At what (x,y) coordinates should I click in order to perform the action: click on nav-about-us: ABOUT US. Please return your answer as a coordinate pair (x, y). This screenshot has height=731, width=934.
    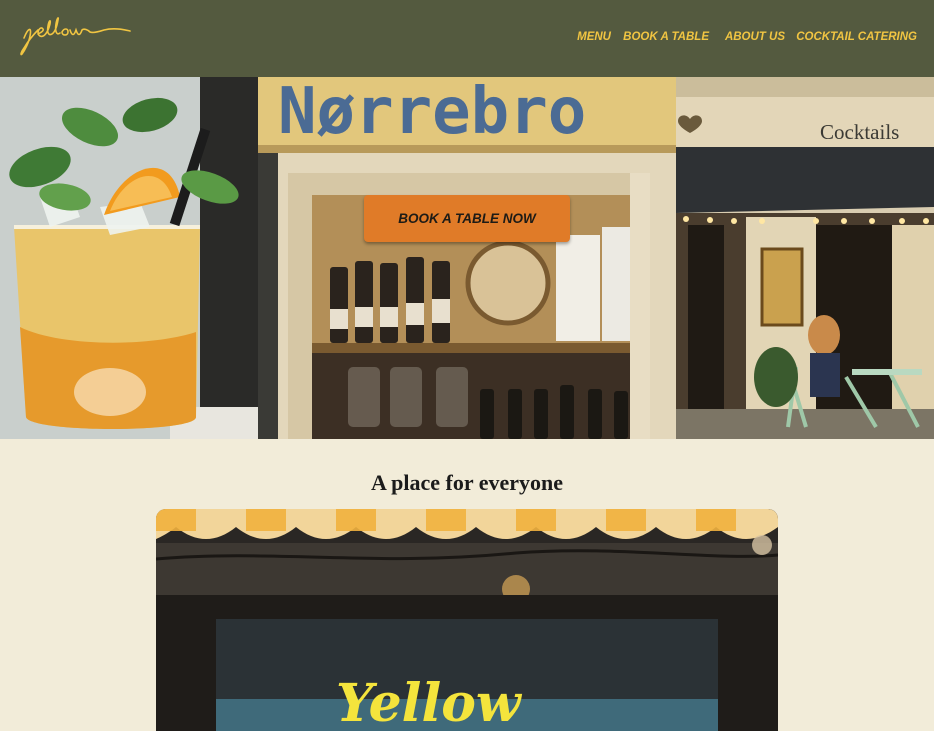
    Looking at the image, I should click on (755, 37).